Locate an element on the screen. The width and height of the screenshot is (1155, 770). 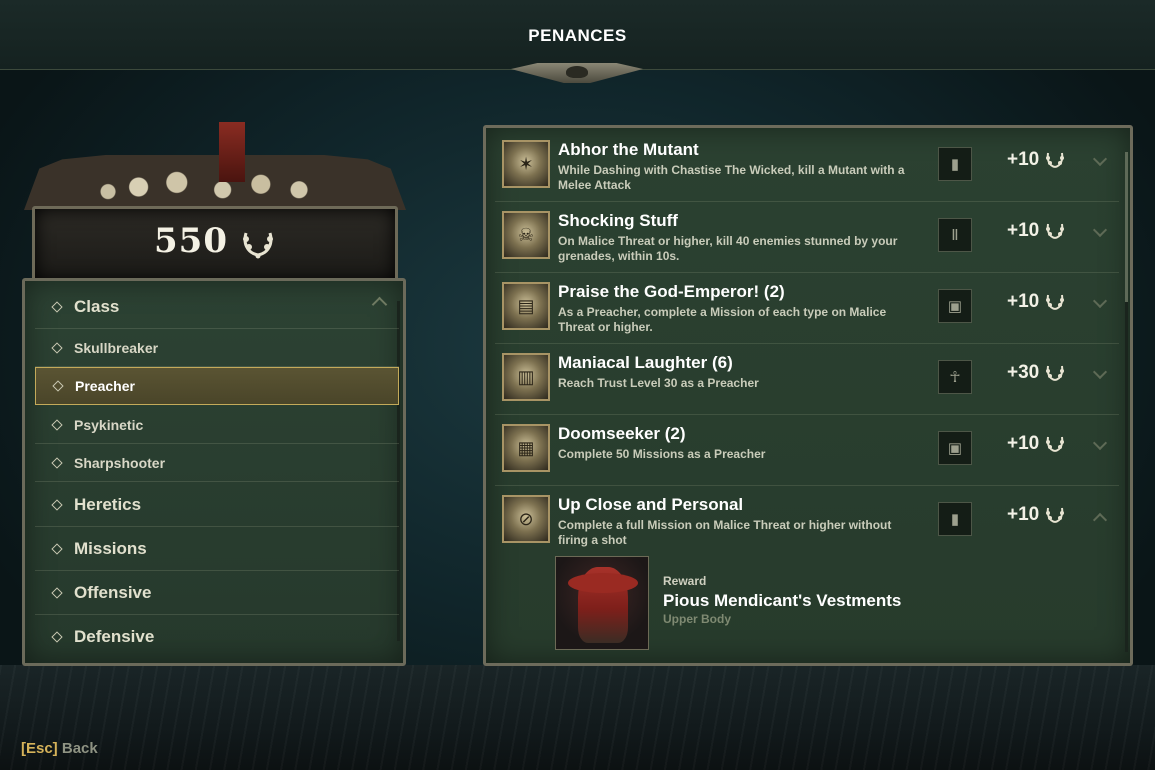
category-psykinetic: Psykinetic is located at coordinates (217, 425).